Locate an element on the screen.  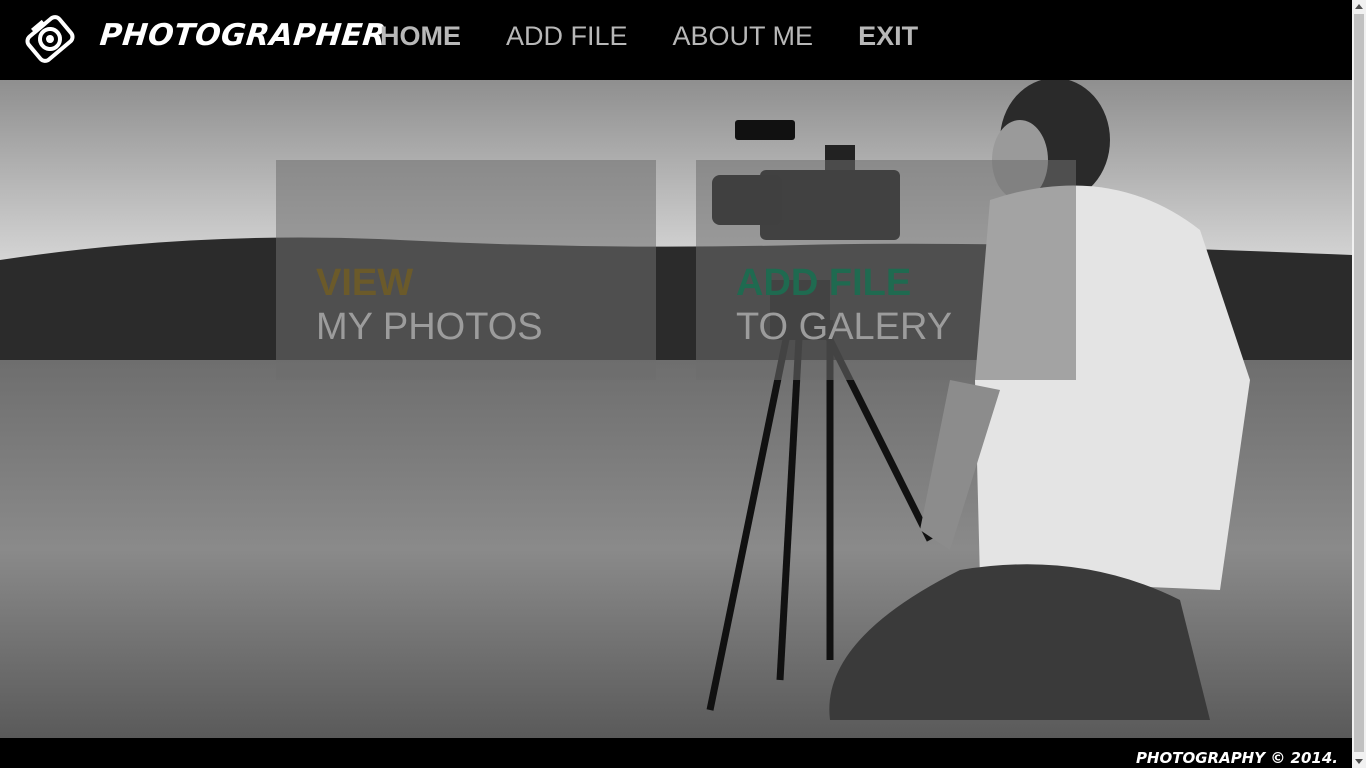
camera-logo-icon is located at coordinates (50, 39).